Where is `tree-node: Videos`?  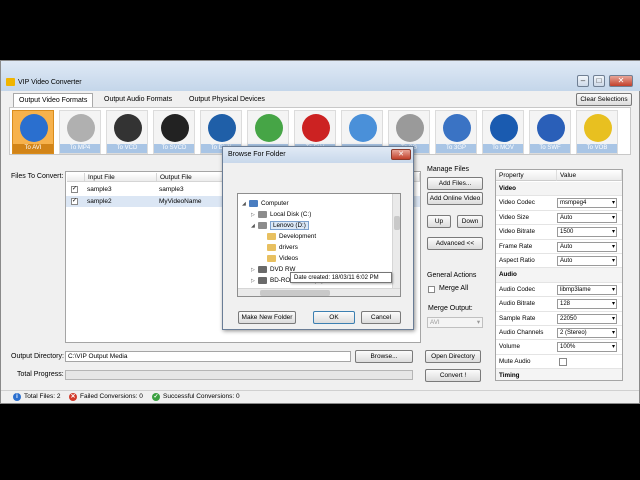
tree-node: Videos is located at coordinates (283, 258).